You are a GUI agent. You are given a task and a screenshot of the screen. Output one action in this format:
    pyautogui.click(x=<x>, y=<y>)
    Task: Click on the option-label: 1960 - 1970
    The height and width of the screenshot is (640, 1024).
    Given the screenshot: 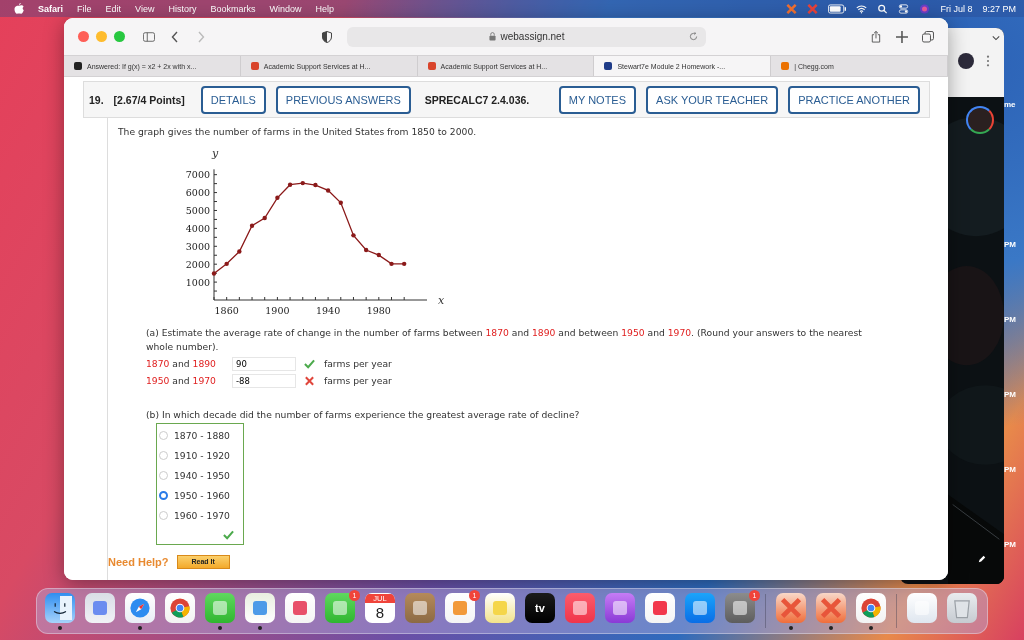 What is the action you would take?
    pyautogui.click(x=202, y=516)
    